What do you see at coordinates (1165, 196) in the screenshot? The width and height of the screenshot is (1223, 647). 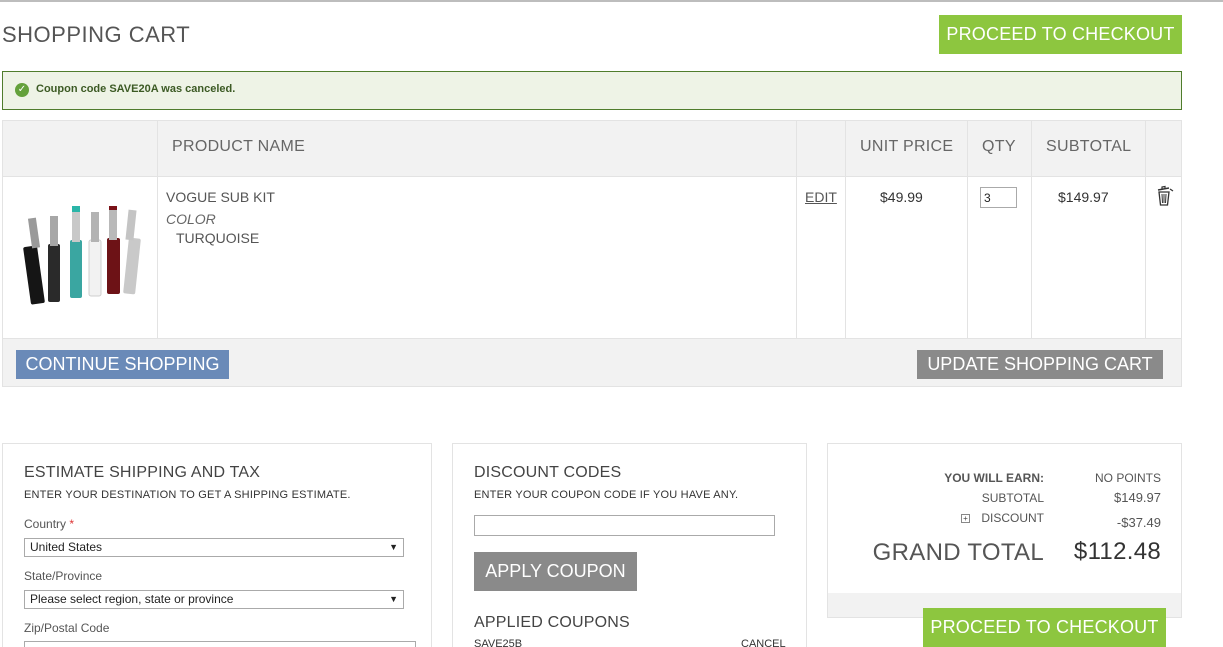 I see `trash-icon` at bounding box center [1165, 196].